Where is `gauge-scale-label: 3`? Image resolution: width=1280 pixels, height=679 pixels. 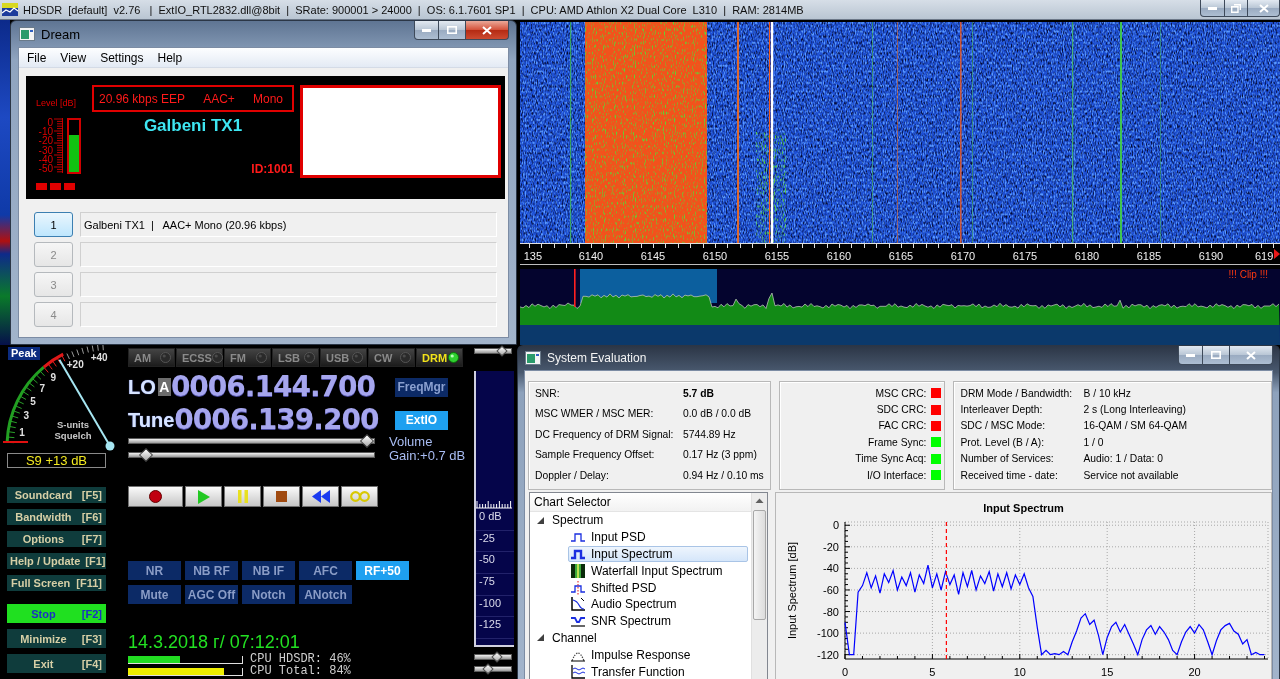 gauge-scale-label: 3 is located at coordinates (26, 416).